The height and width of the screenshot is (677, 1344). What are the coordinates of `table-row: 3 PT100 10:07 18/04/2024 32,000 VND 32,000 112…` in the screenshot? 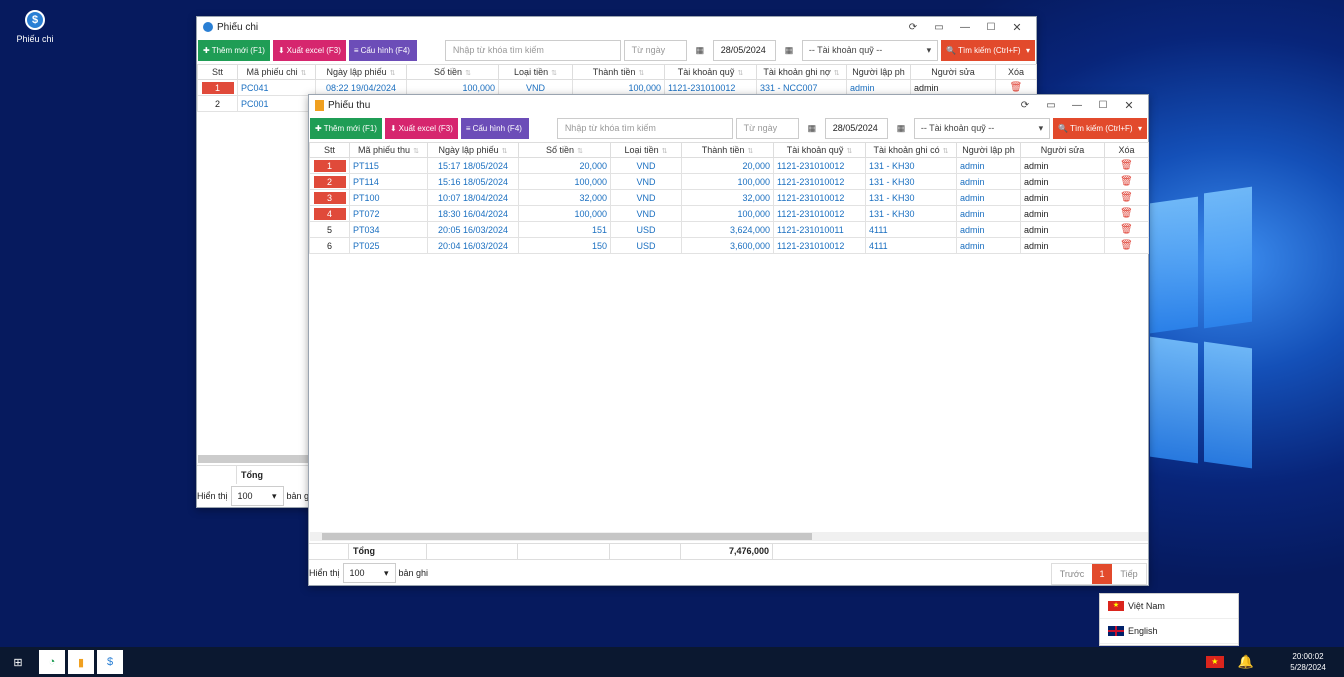 It's located at (729, 197).